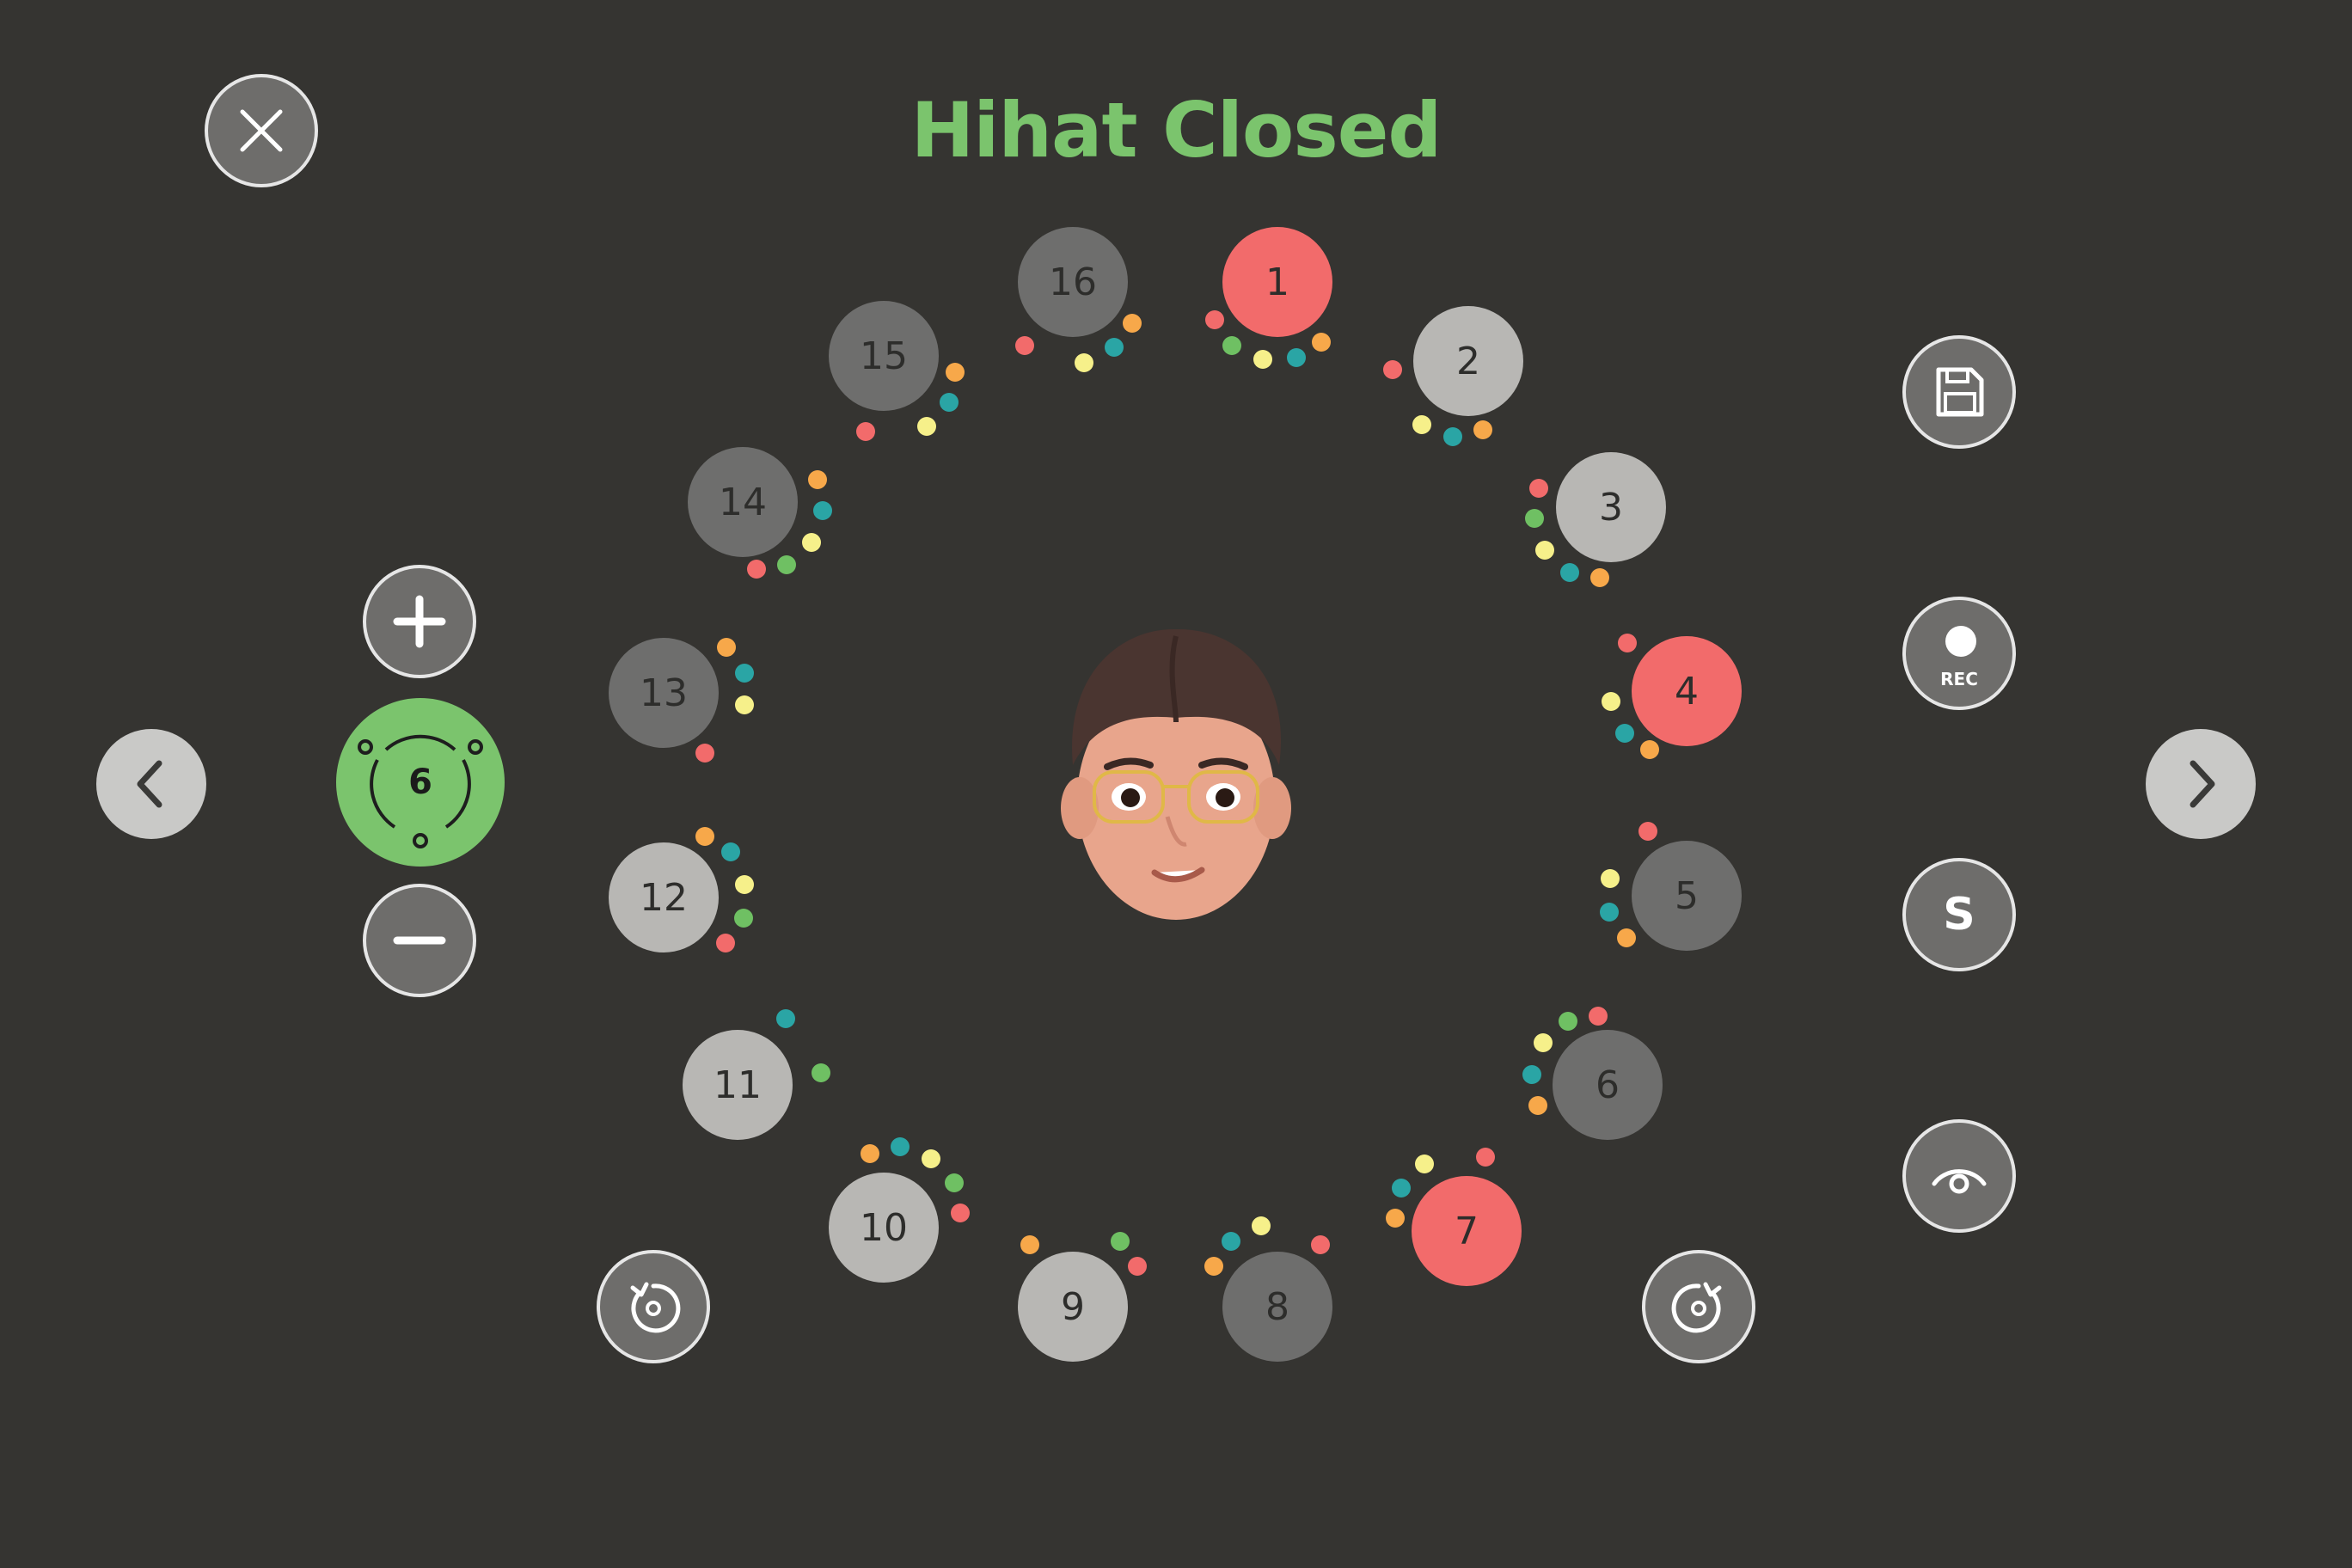  Describe the element at coordinates (738, 1085) in the screenshot. I see `step-11-button: 11` at that location.